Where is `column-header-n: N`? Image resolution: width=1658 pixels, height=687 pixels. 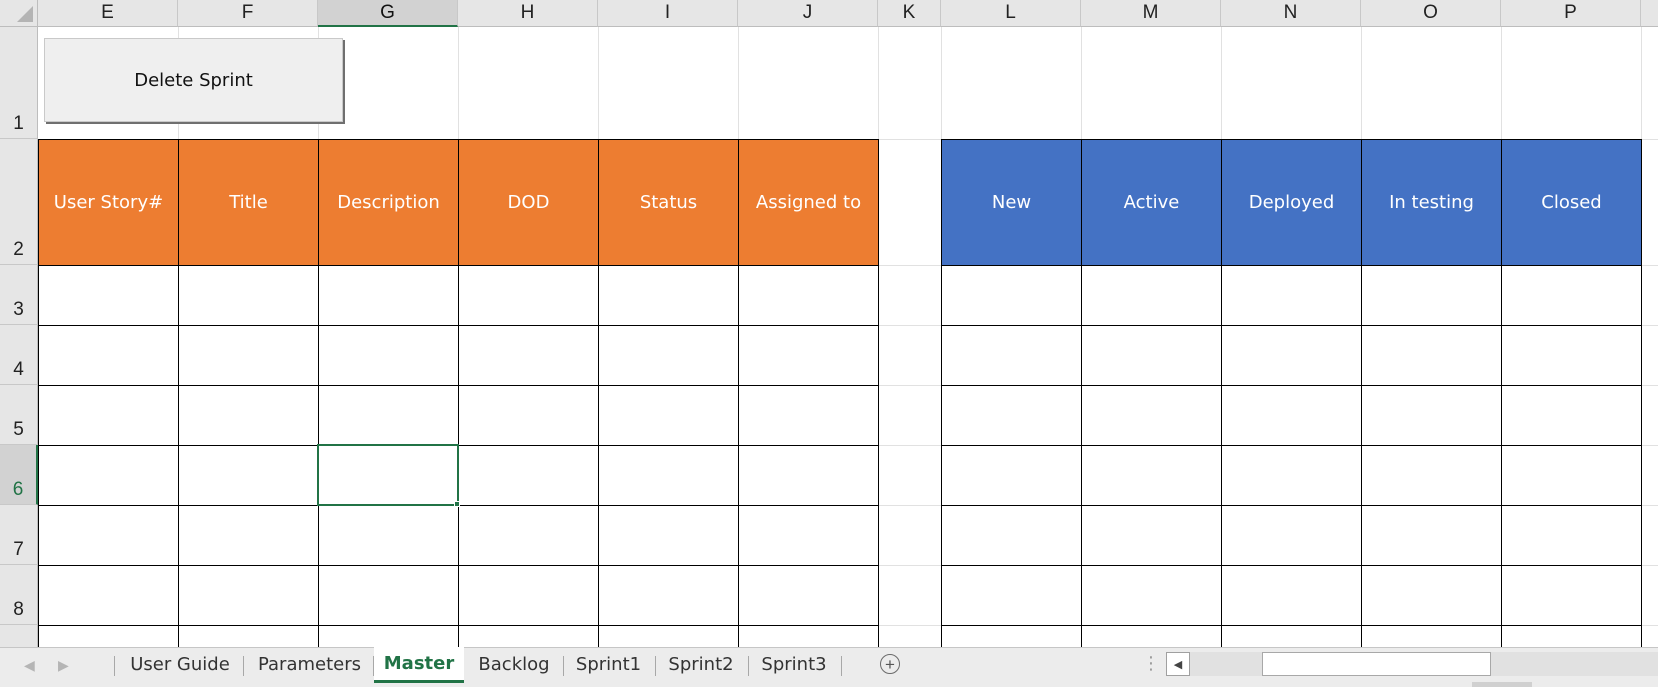 column-header-n: N is located at coordinates (1291, 13).